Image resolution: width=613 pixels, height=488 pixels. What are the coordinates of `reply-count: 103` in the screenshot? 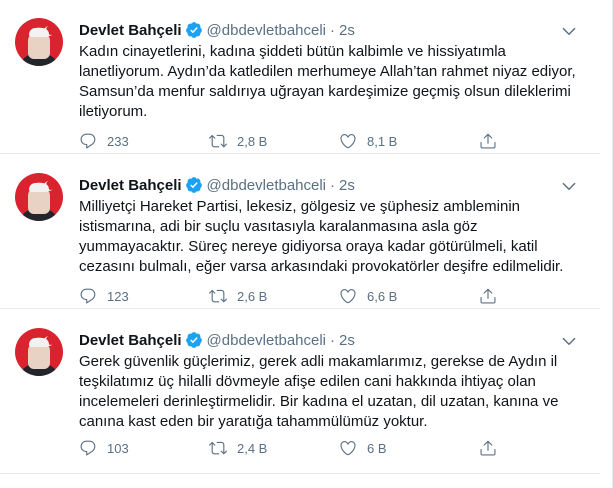 It's located at (118, 448).